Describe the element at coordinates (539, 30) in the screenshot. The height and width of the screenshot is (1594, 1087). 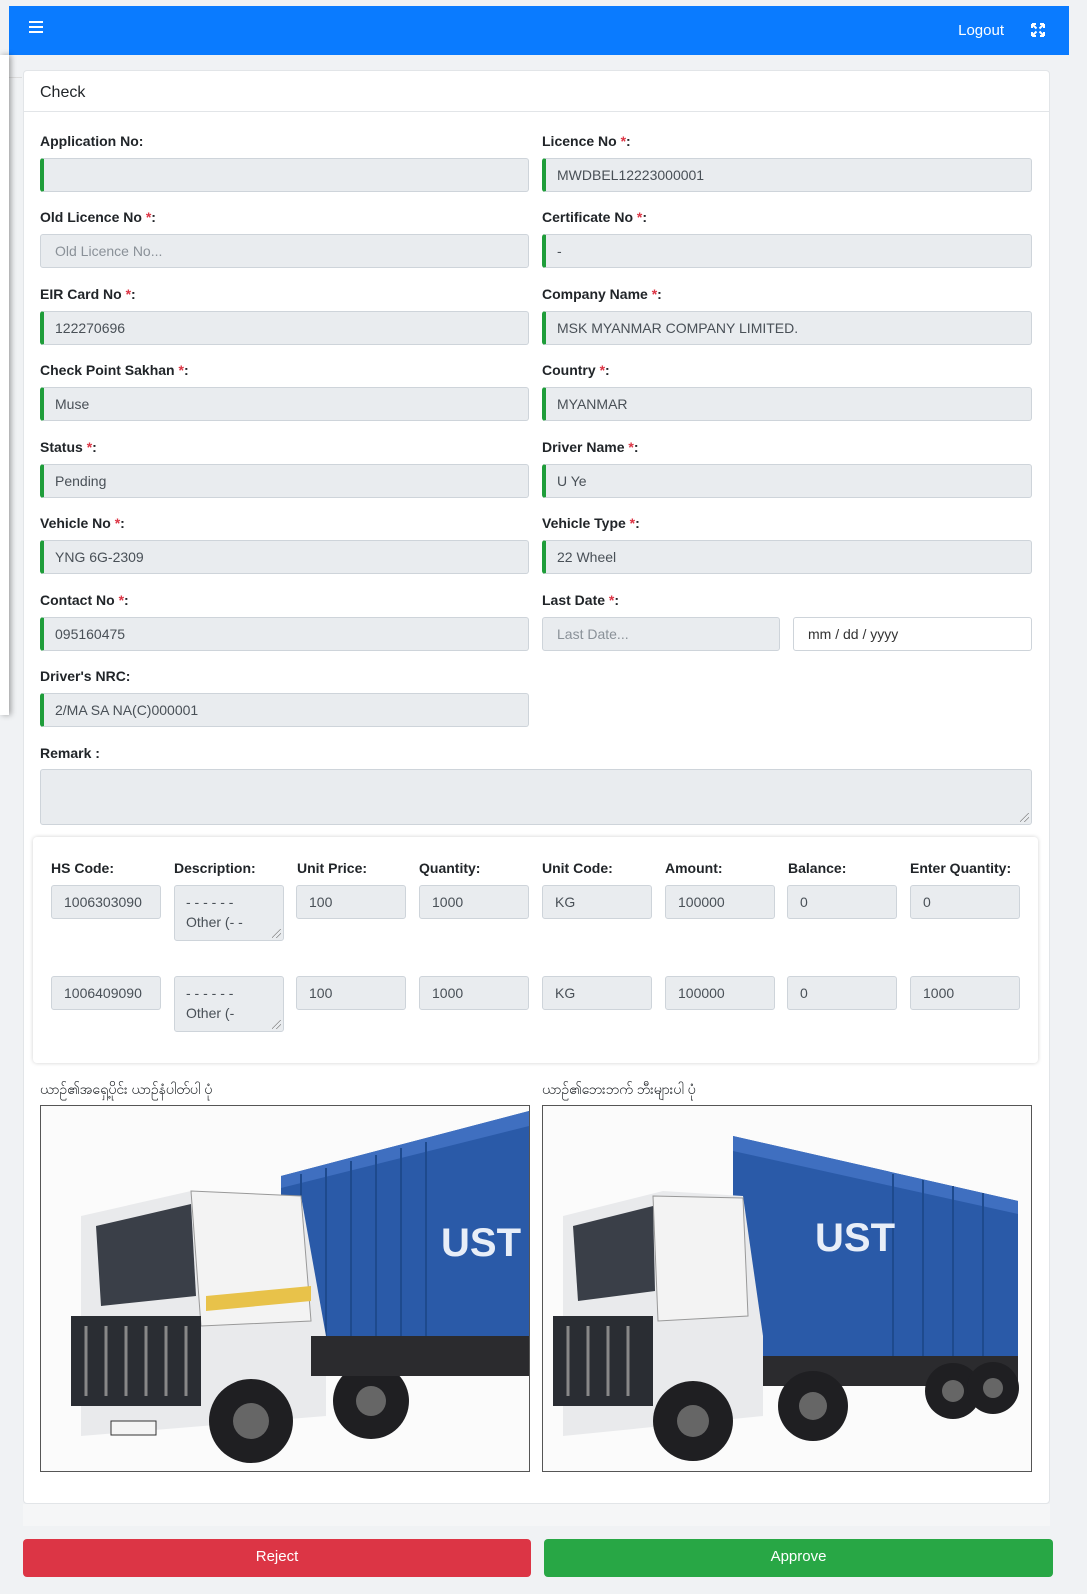
I see `top-navbar: Logout` at that location.